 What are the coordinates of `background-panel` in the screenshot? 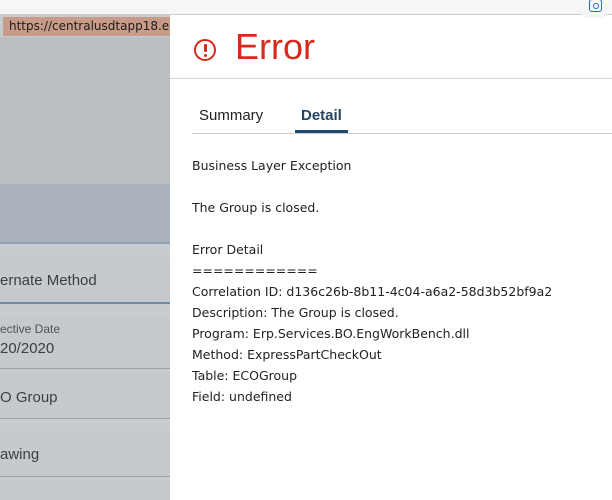 It's located at (85, 110).